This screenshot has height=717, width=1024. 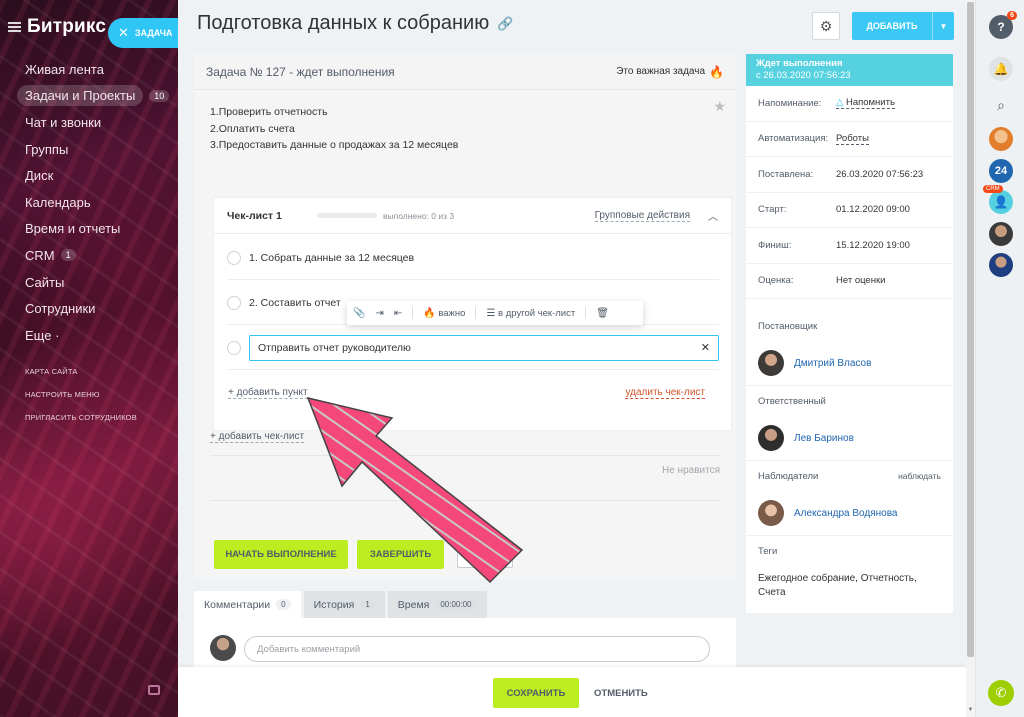 What do you see at coordinates (97, 175) in the screenshot?
I see `sidebar-item-disk: Диск` at bounding box center [97, 175].